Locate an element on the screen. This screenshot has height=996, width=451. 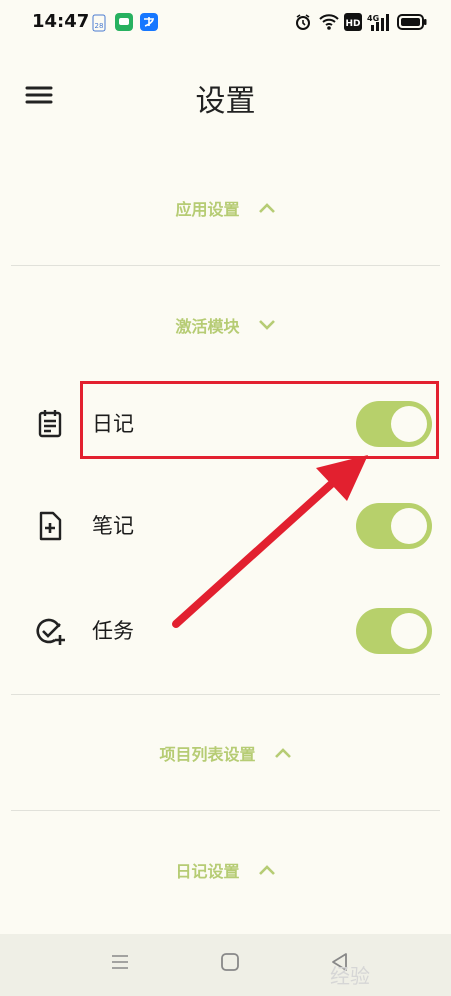
annotation-arrow is located at coordinates (270, 541).